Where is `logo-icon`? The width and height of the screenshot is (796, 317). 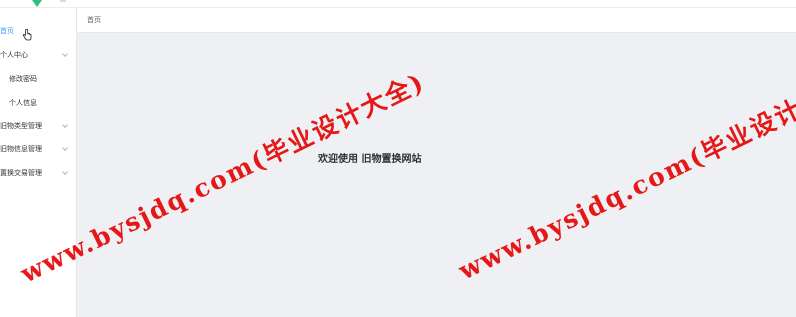
logo-icon is located at coordinates (37, 3).